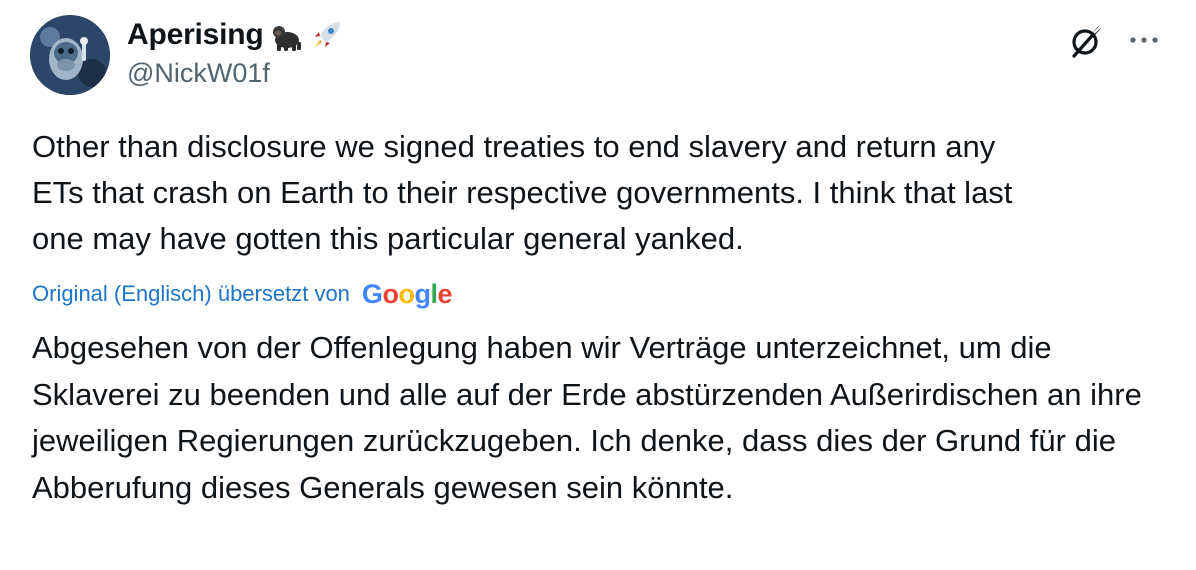 The image size is (1196, 570). What do you see at coordinates (1086, 42) in the screenshot?
I see `grok-icon` at bounding box center [1086, 42].